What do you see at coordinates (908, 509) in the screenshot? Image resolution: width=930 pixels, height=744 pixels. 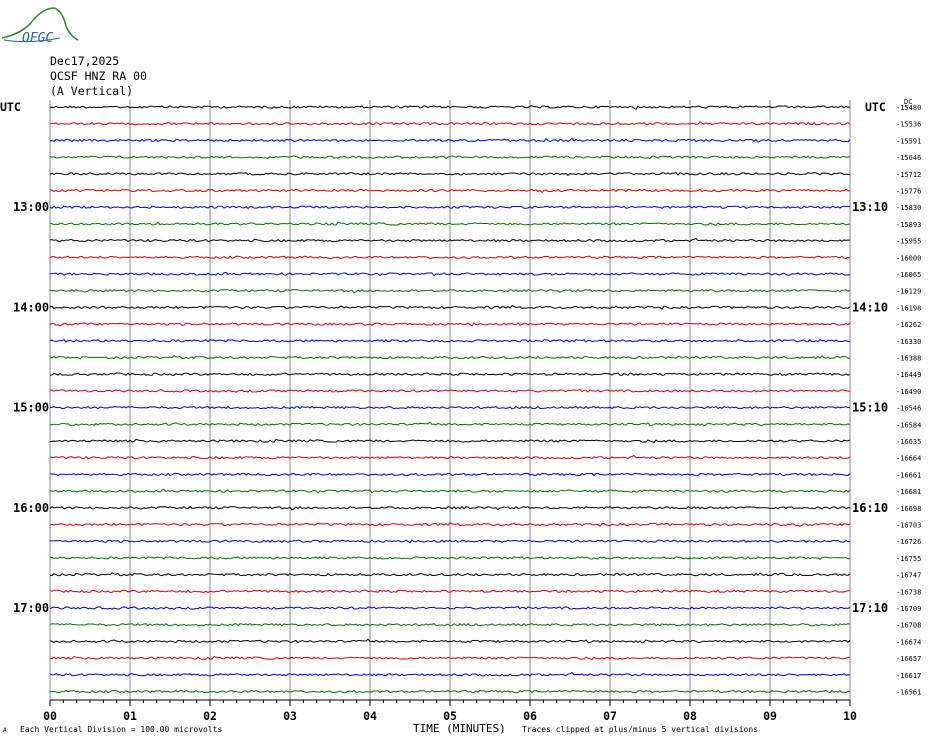 I see `dc-offset-label: -16698` at bounding box center [908, 509].